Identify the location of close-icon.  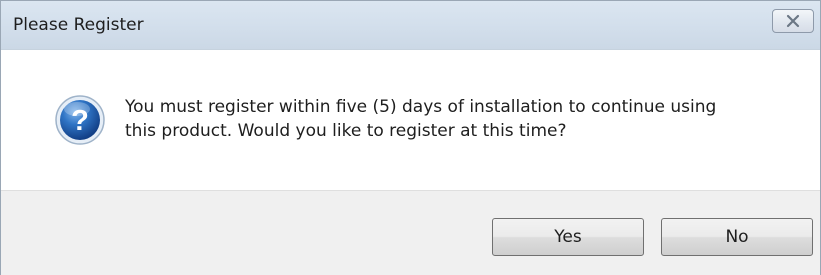
(793, 21).